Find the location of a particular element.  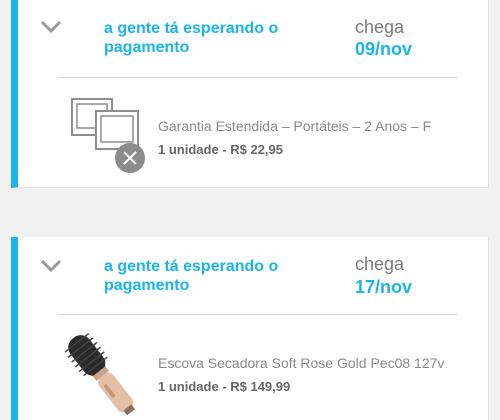

item-quantity-price: 1 unidade - R$ 149,99 is located at coordinates (224, 386).